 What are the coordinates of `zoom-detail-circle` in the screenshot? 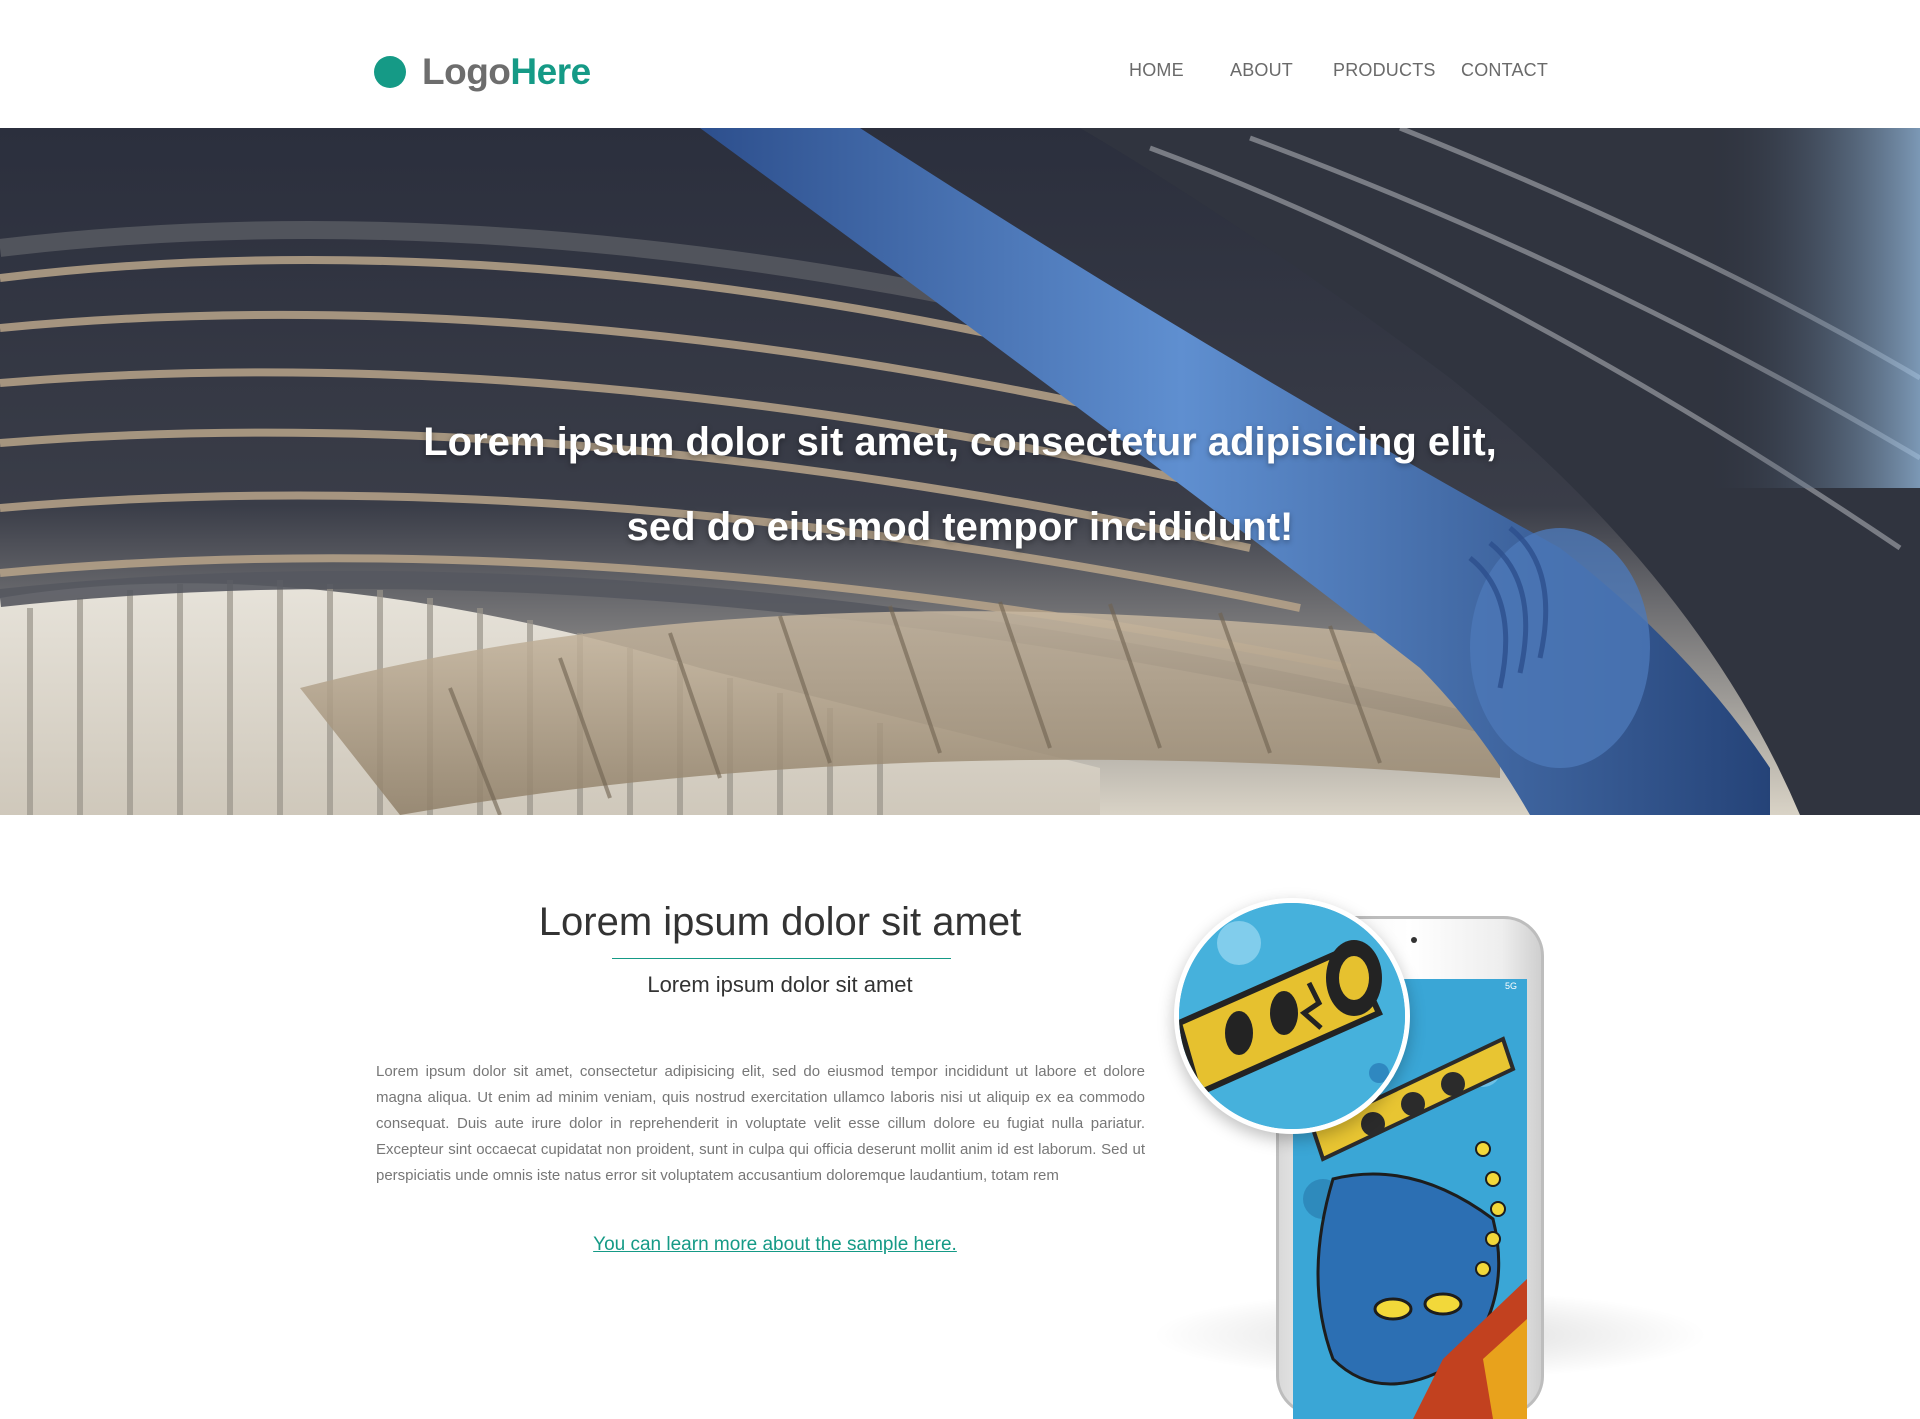 It's located at (1292, 1016).